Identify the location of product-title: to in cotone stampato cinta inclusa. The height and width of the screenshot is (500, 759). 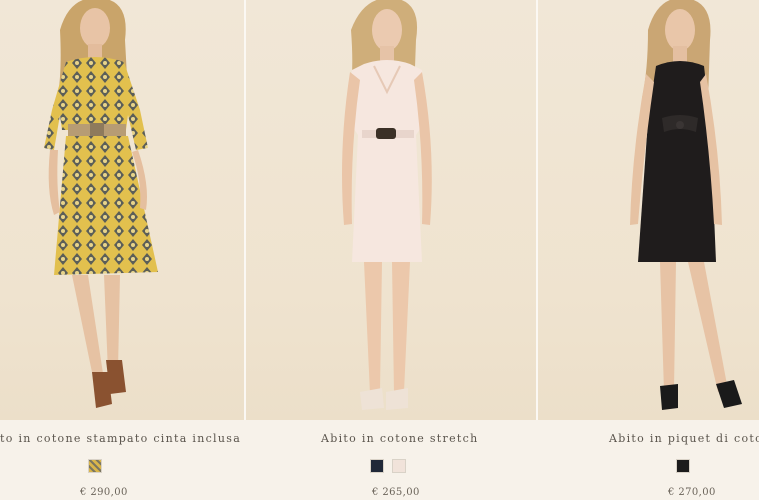
(120, 438).